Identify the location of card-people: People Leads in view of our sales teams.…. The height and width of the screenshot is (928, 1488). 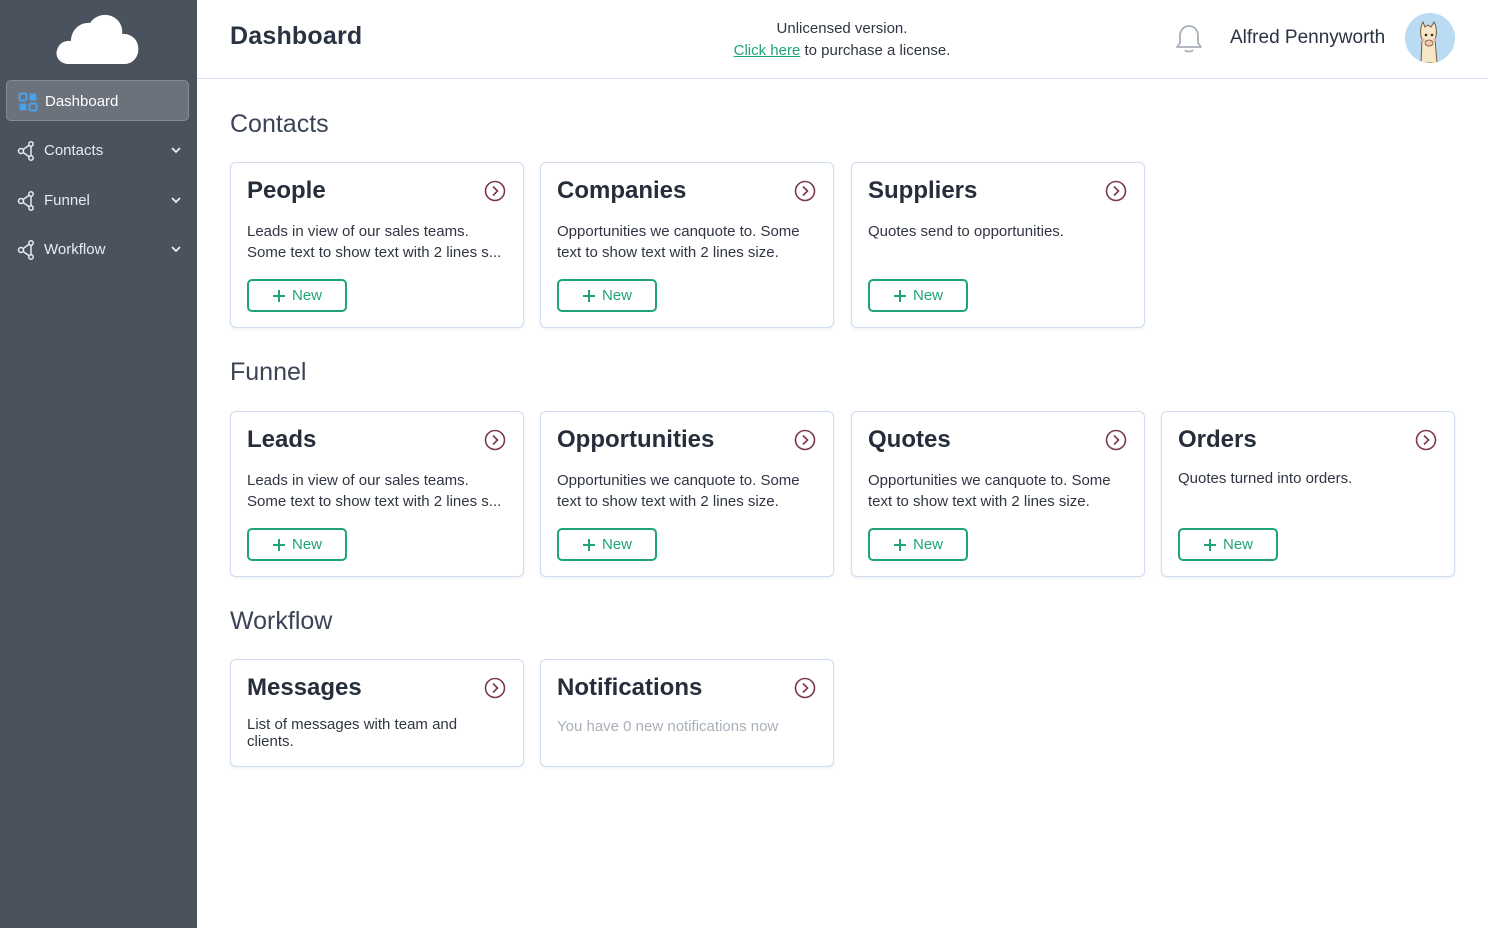
(377, 245).